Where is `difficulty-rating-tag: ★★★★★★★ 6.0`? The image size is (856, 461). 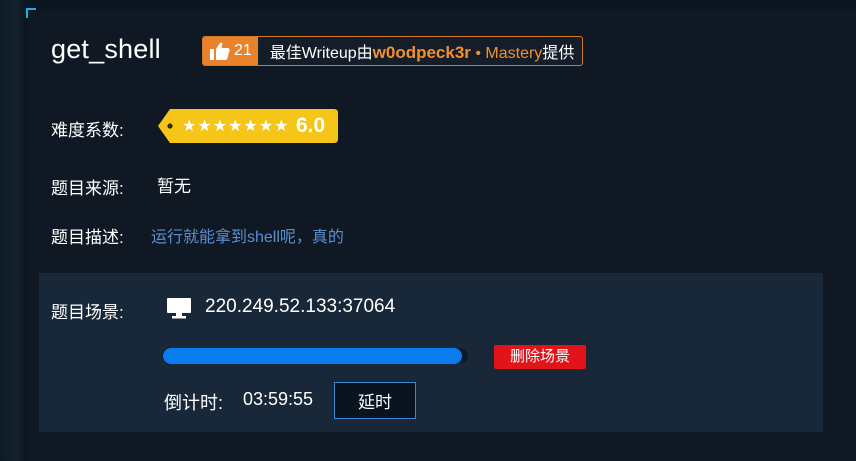
difficulty-rating-tag: ★★★★★★★ 6.0 is located at coordinates (248, 126).